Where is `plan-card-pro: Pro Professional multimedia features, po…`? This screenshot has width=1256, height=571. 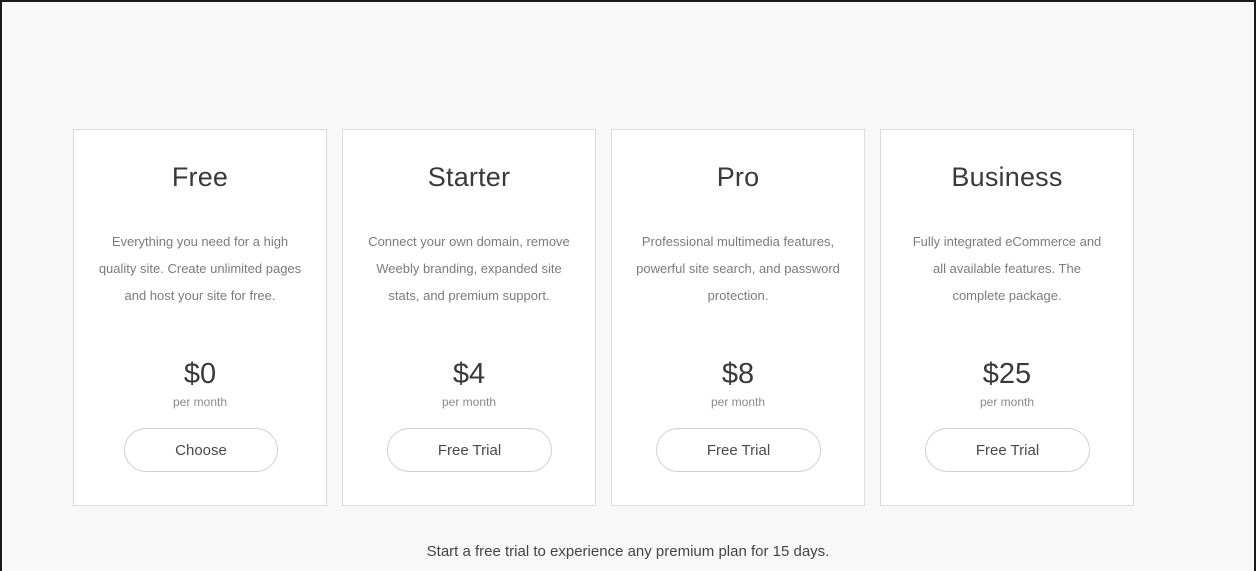
plan-card-pro: Pro Professional multimedia features, po… is located at coordinates (738, 317).